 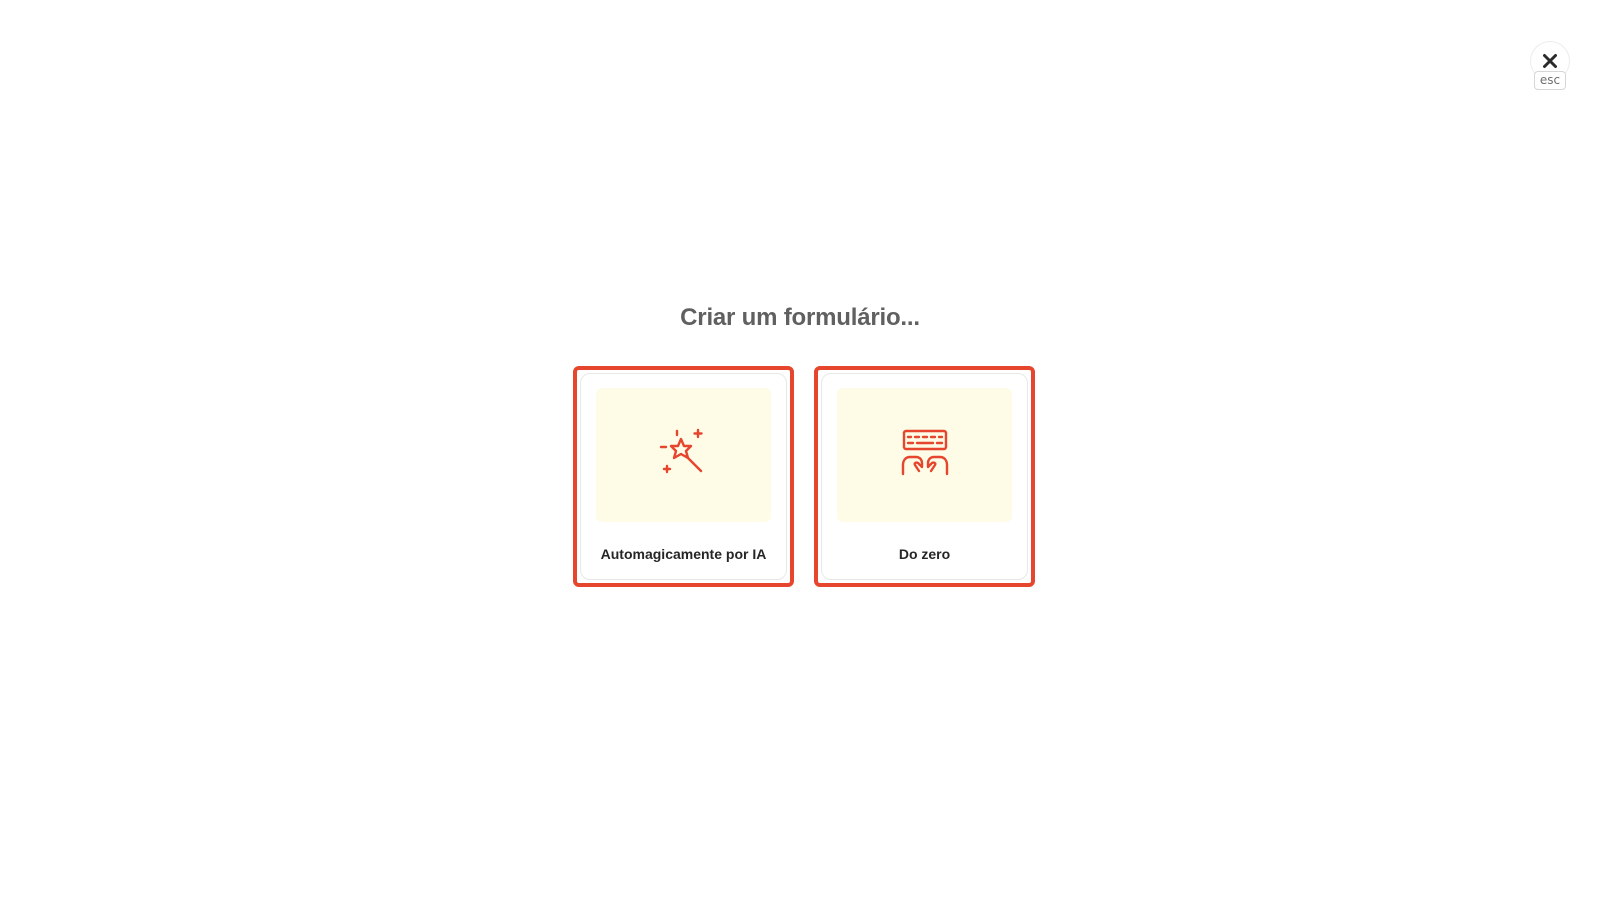 What do you see at coordinates (1550, 61) in the screenshot?
I see `close-icon` at bounding box center [1550, 61].